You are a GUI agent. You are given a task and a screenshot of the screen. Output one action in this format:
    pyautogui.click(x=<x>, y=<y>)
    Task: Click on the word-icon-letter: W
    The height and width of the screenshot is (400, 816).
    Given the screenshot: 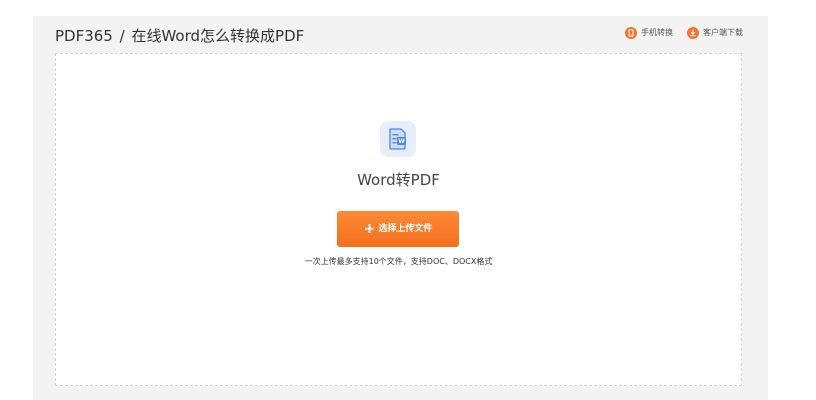 What is the action you would take?
    pyautogui.click(x=401, y=141)
    